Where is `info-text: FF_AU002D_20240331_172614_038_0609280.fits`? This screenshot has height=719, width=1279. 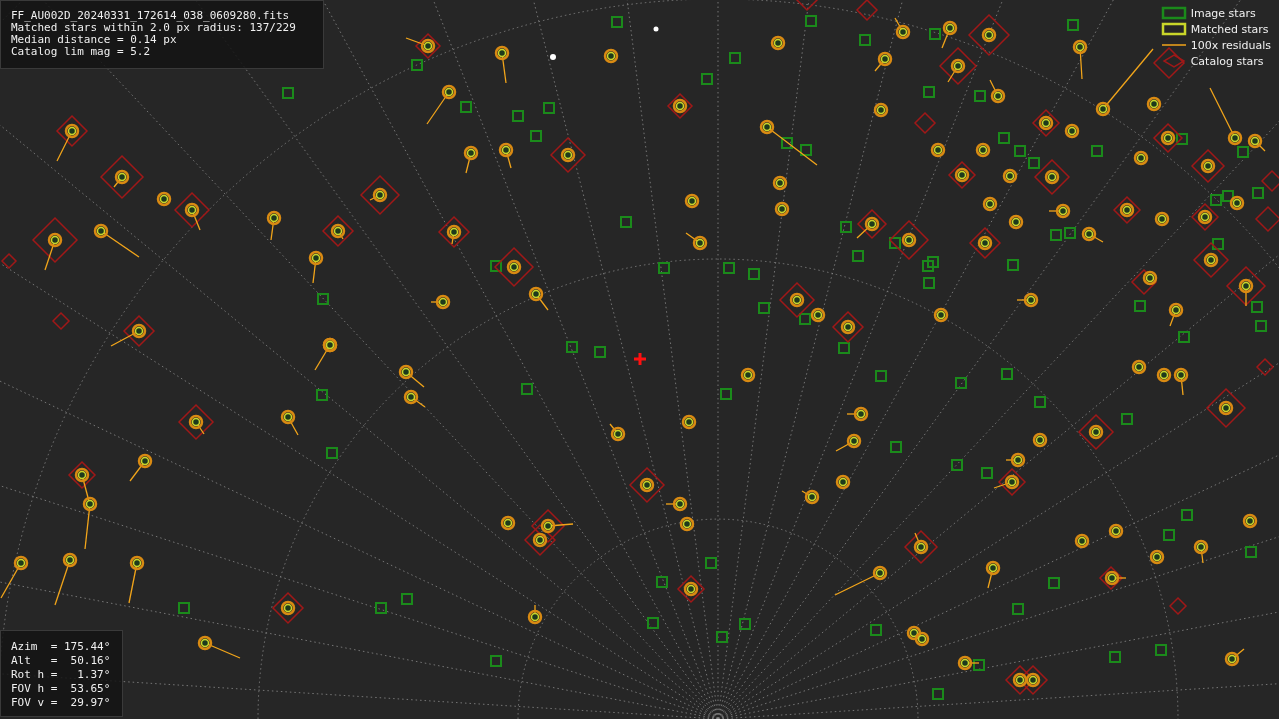 info-text: FF_AU002D_20240331_172614_038_0609280.fits is located at coordinates (151, 16).